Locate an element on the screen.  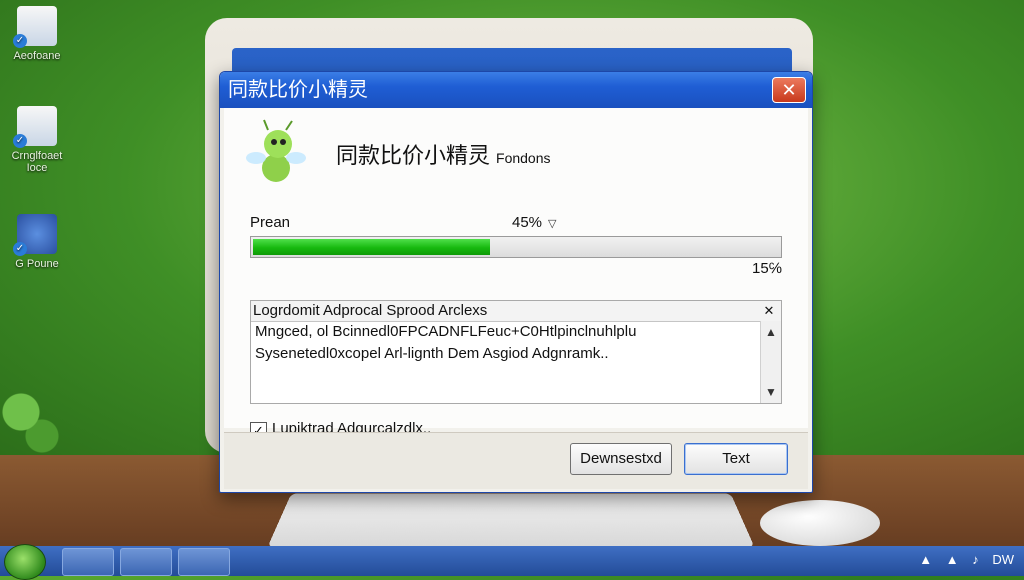
tray-speaker-icon: ♪ is located at coordinates (975, 559).